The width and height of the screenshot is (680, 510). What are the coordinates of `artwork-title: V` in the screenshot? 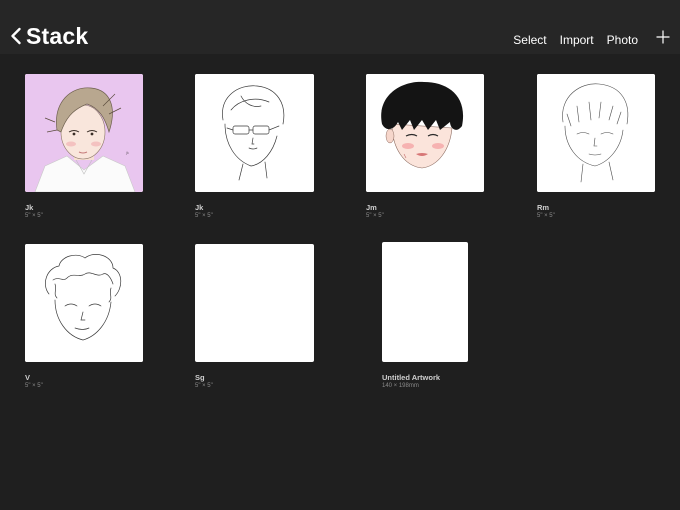 It's located at (28, 377).